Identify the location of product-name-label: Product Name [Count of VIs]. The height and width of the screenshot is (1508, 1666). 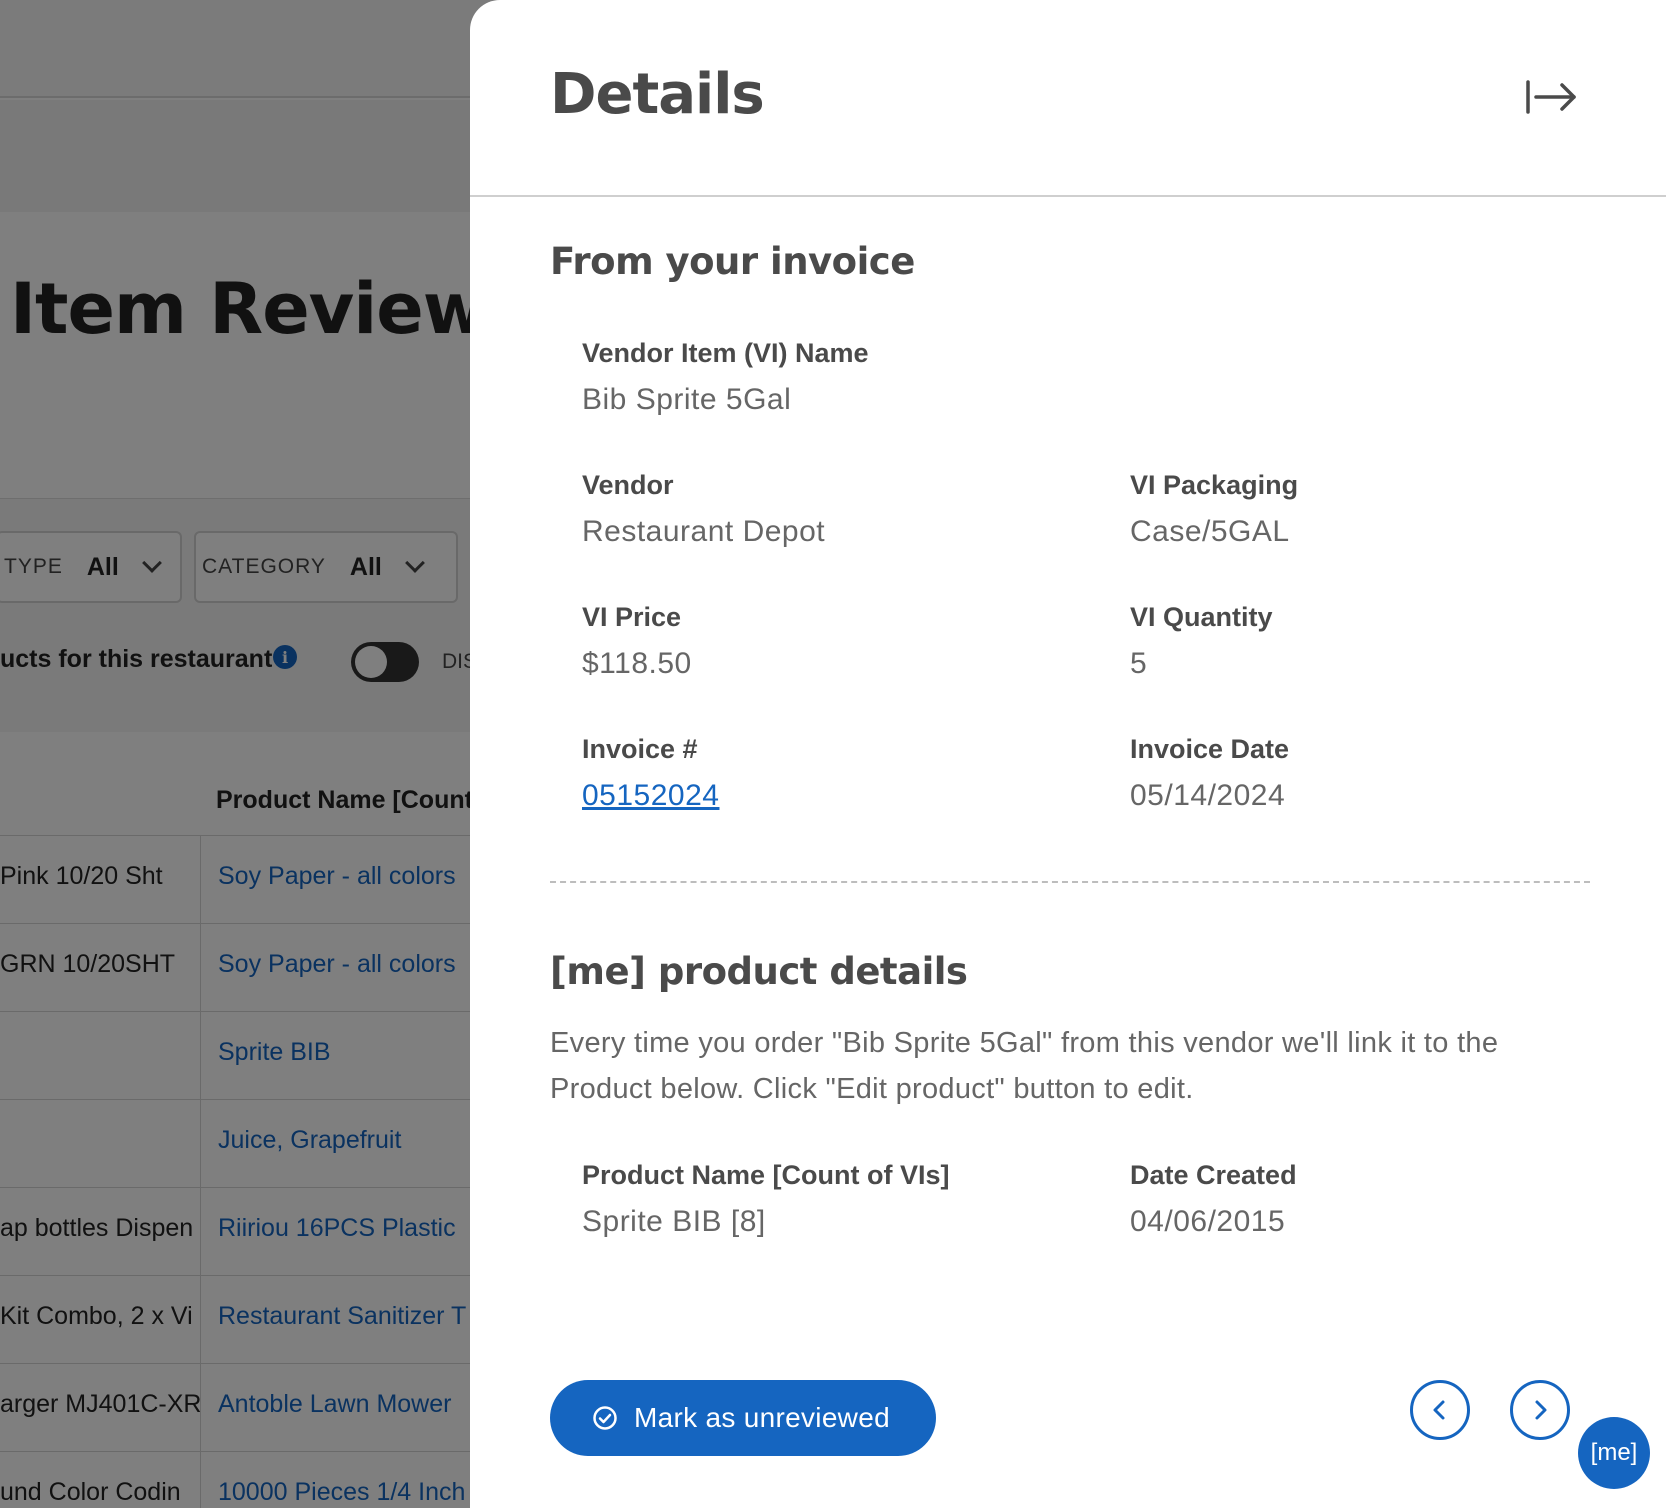
(766, 1175).